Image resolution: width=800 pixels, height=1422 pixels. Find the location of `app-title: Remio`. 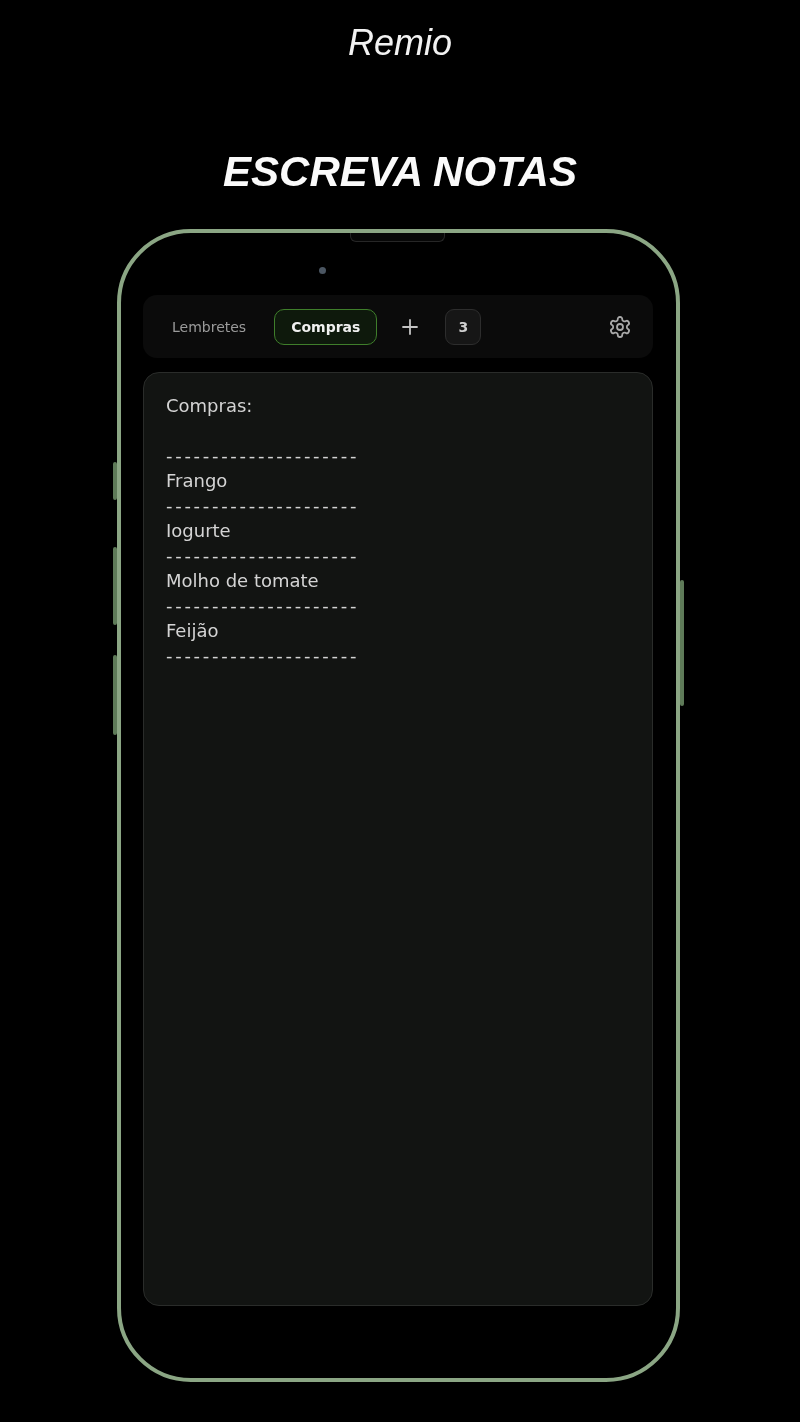

app-title: Remio is located at coordinates (400, 43).